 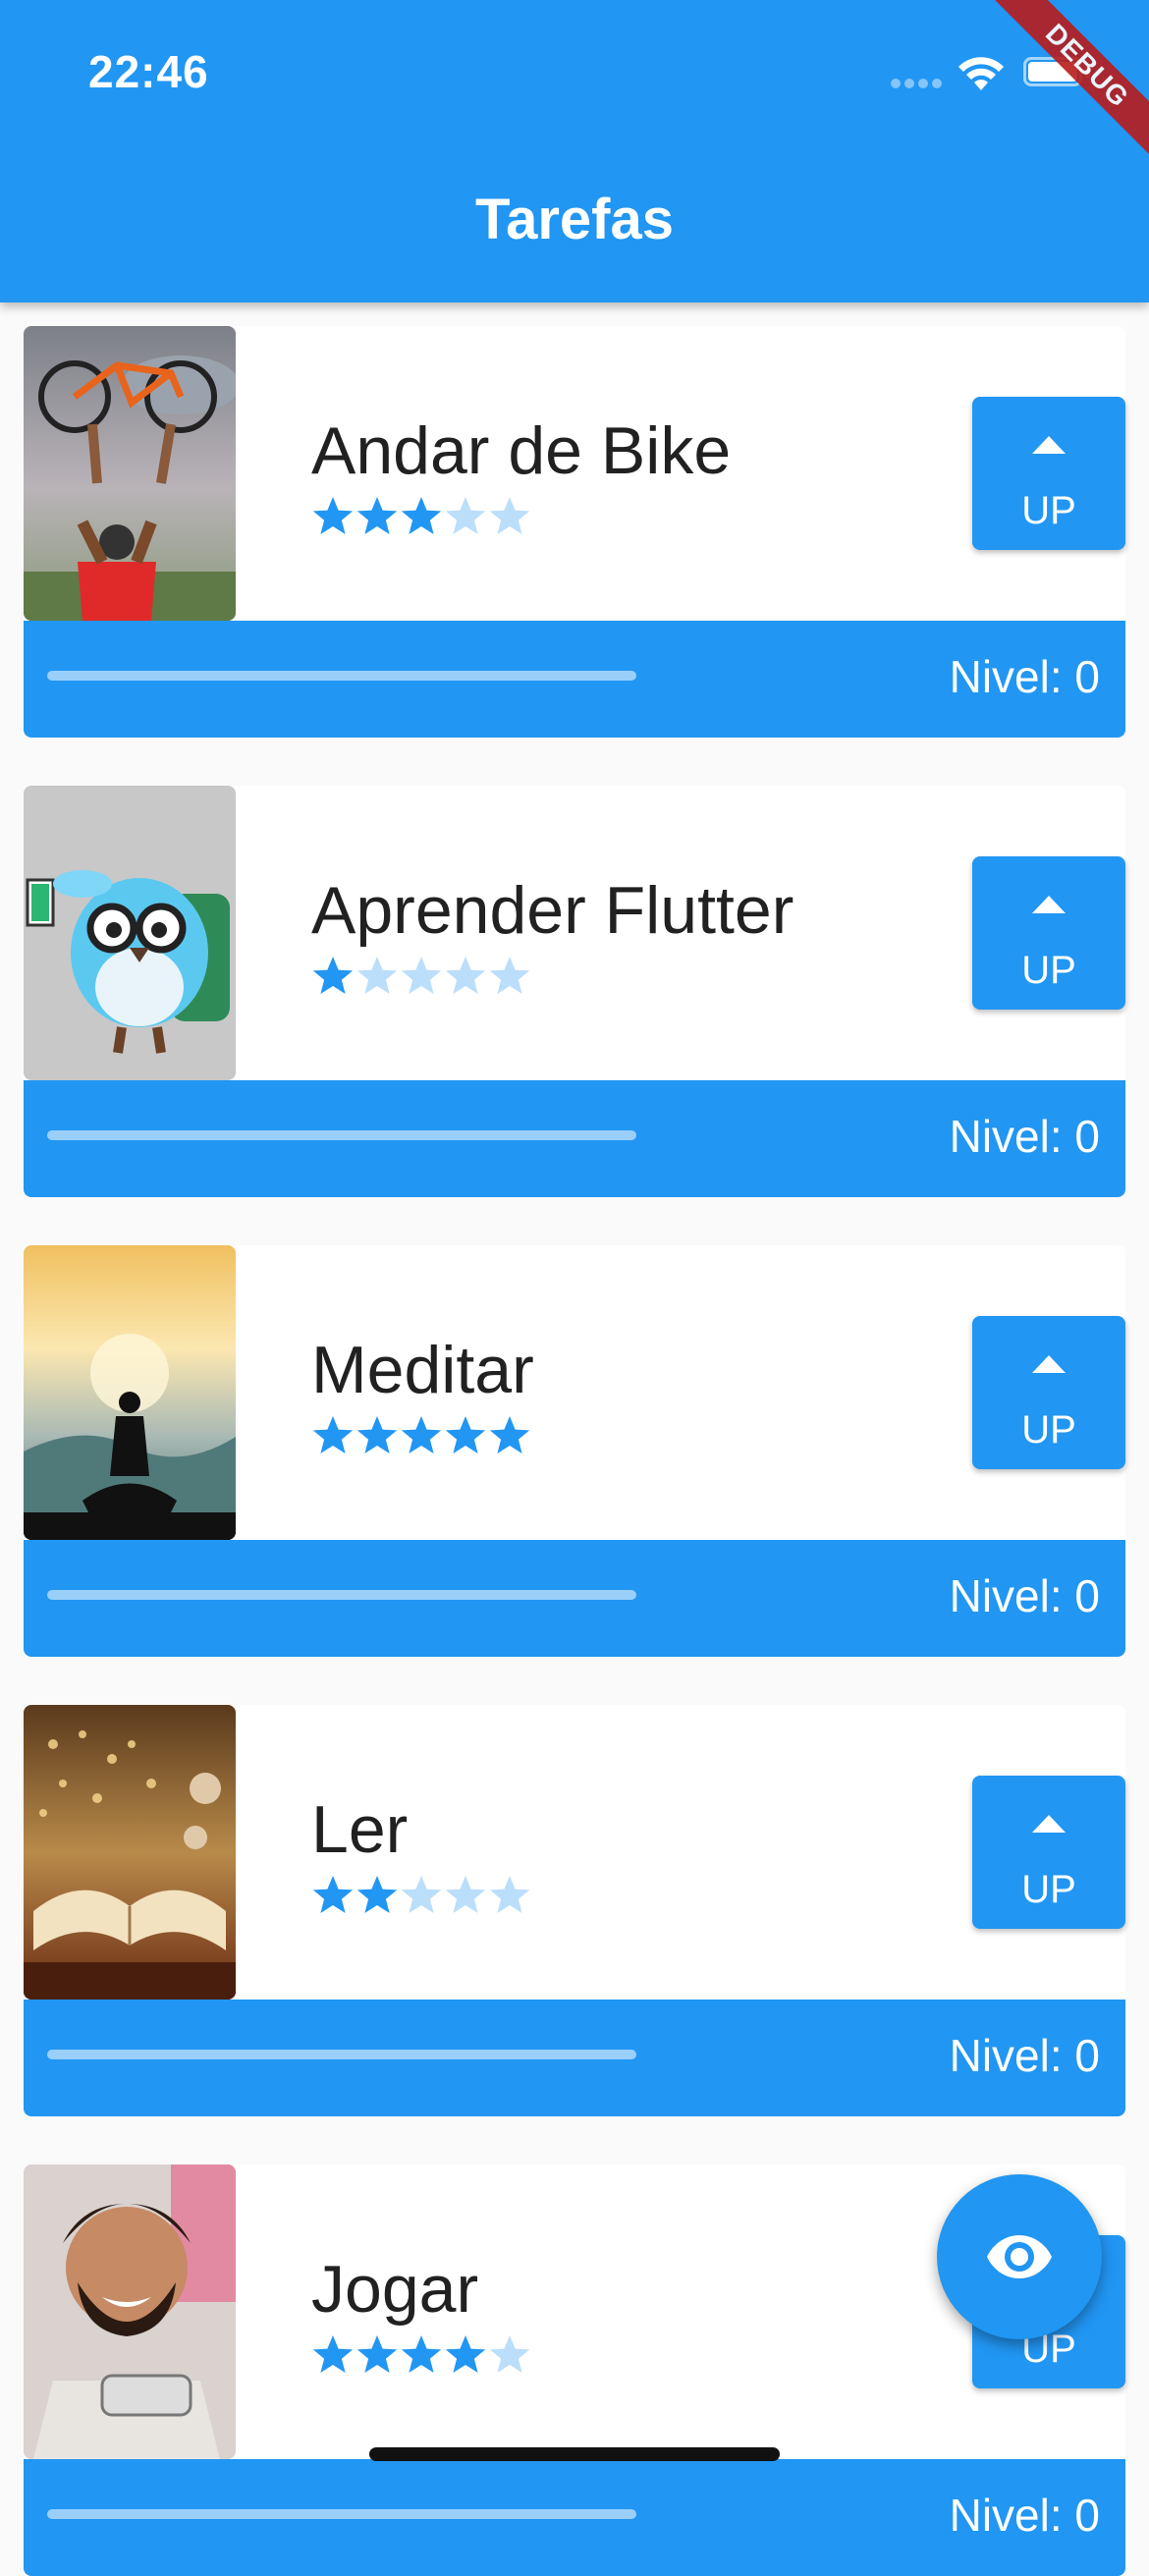 I want to click on task-card-header: Andar de Bike UP, so click(x=574, y=473).